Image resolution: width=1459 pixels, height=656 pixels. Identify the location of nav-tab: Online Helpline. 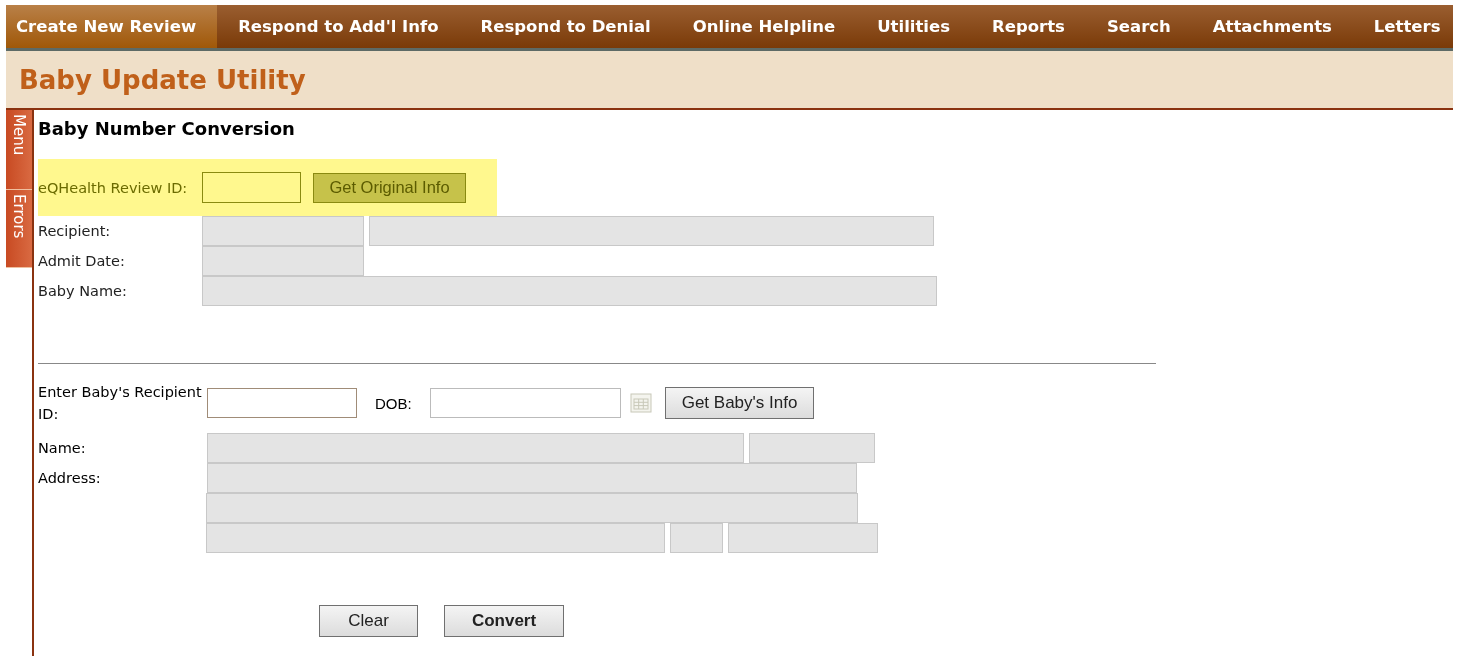
(769, 26).